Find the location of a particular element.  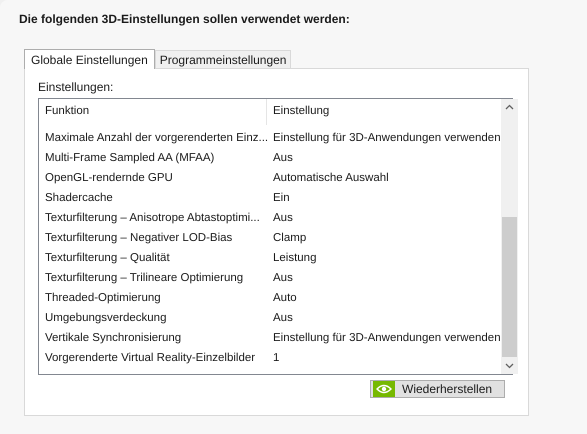

table-cell-text: Leistung is located at coordinates (294, 258).